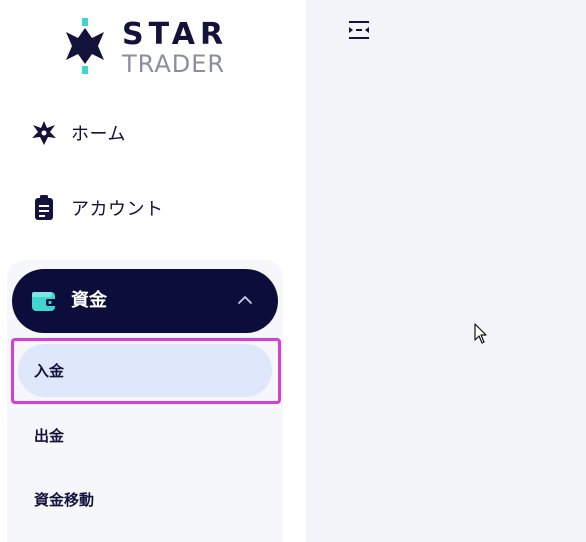  Describe the element at coordinates (49, 436) in the screenshot. I see `sub-item-label: 出金` at that location.